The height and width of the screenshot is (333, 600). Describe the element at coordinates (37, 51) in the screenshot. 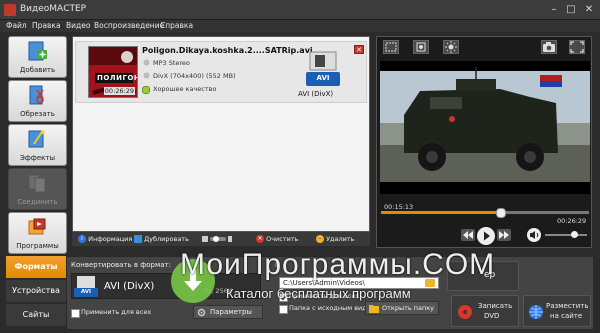

I see `add-file-icon` at that location.